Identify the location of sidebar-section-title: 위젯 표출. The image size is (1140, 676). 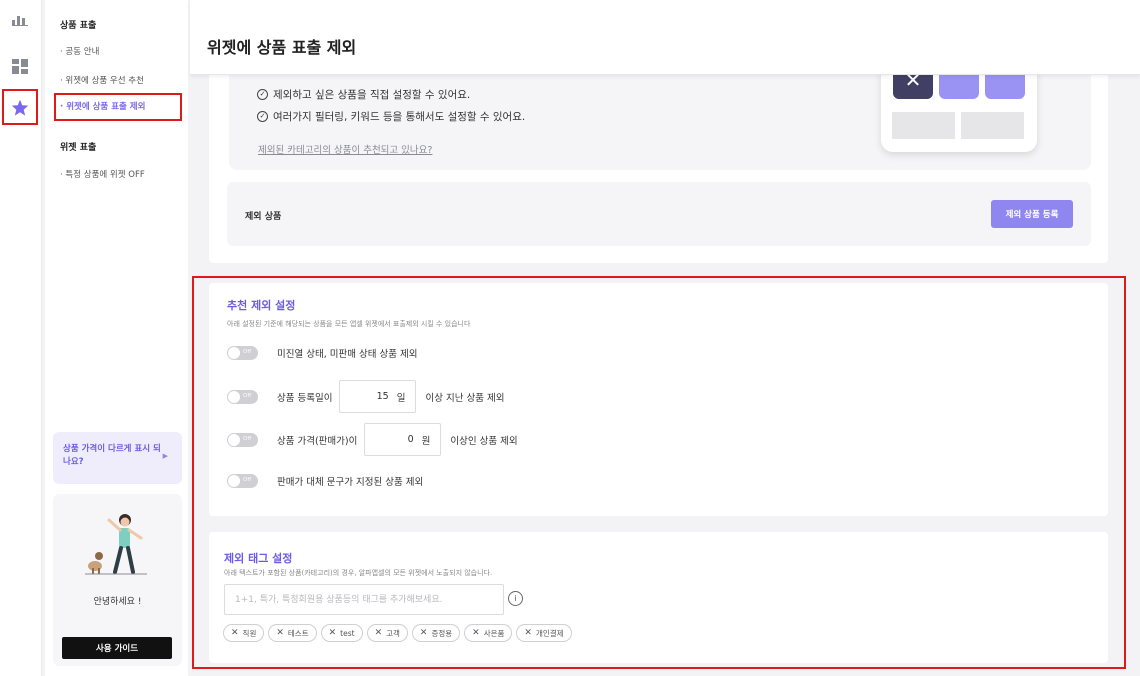
(78, 148).